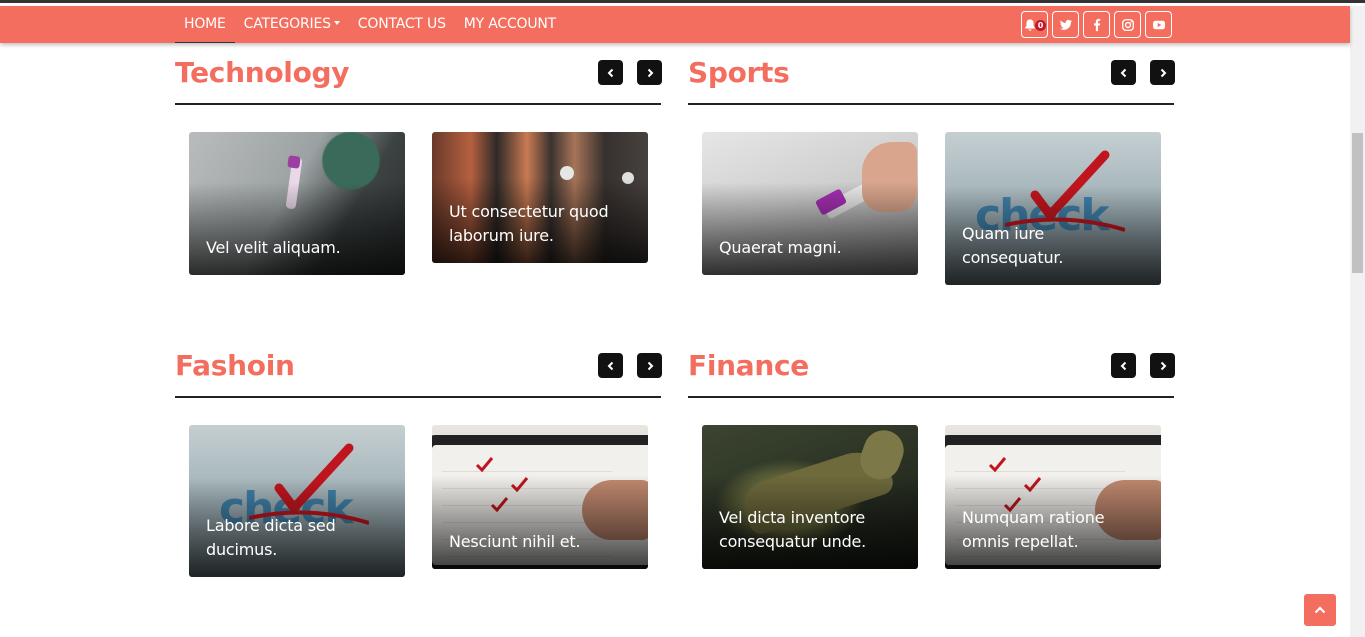  Describe the element at coordinates (529, 223) in the screenshot. I see `post-caption: Ut consectetur quod laborum iure.` at that location.